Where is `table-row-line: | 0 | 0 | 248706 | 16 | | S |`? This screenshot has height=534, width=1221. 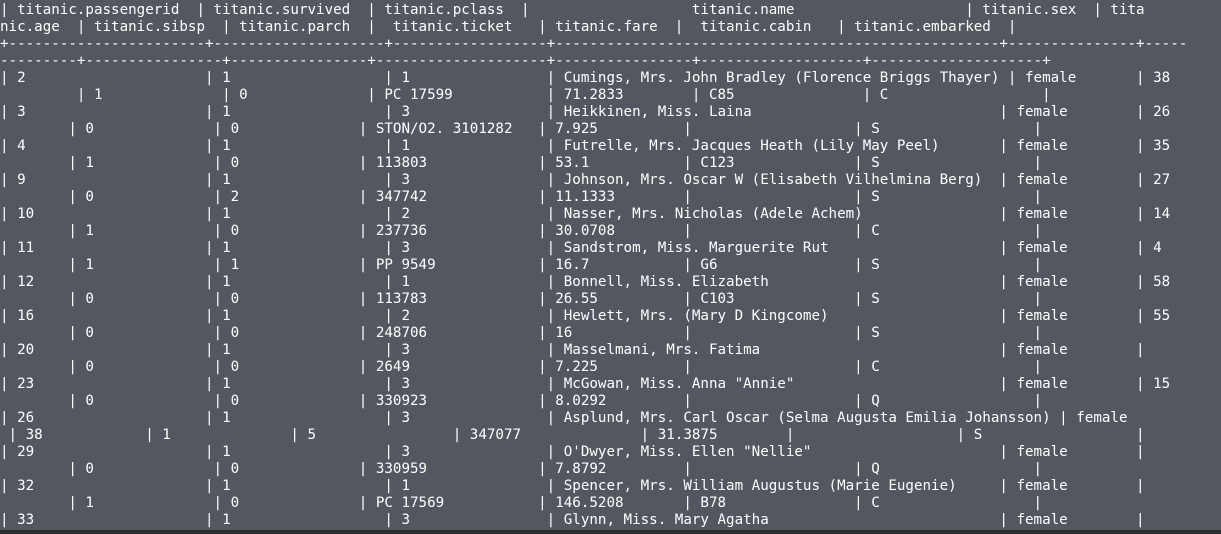
table-row-line: | 0 | 0 | 248706 | 16 | | S | is located at coordinates (521, 333).